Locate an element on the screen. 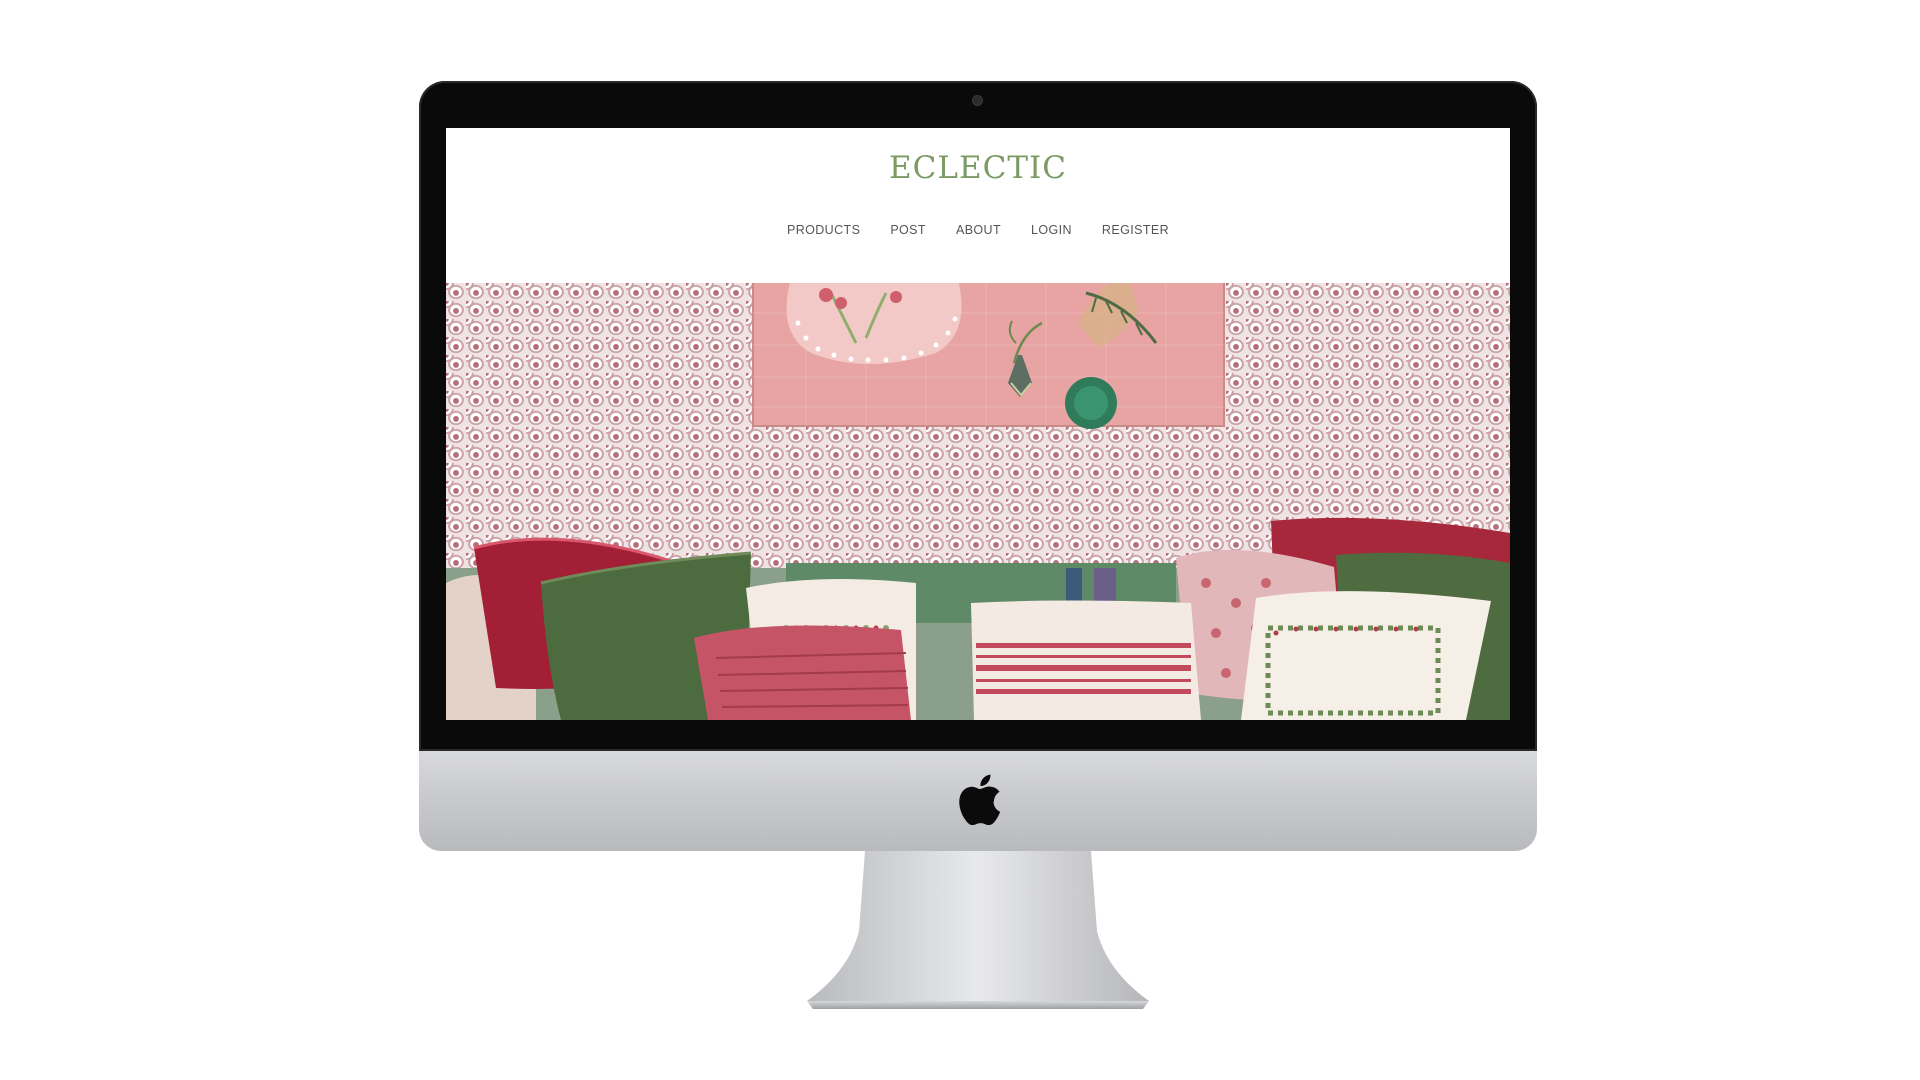 The height and width of the screenshot is (1080, 1920). nav-about: ABOUT is located at coordinates (978, 230).